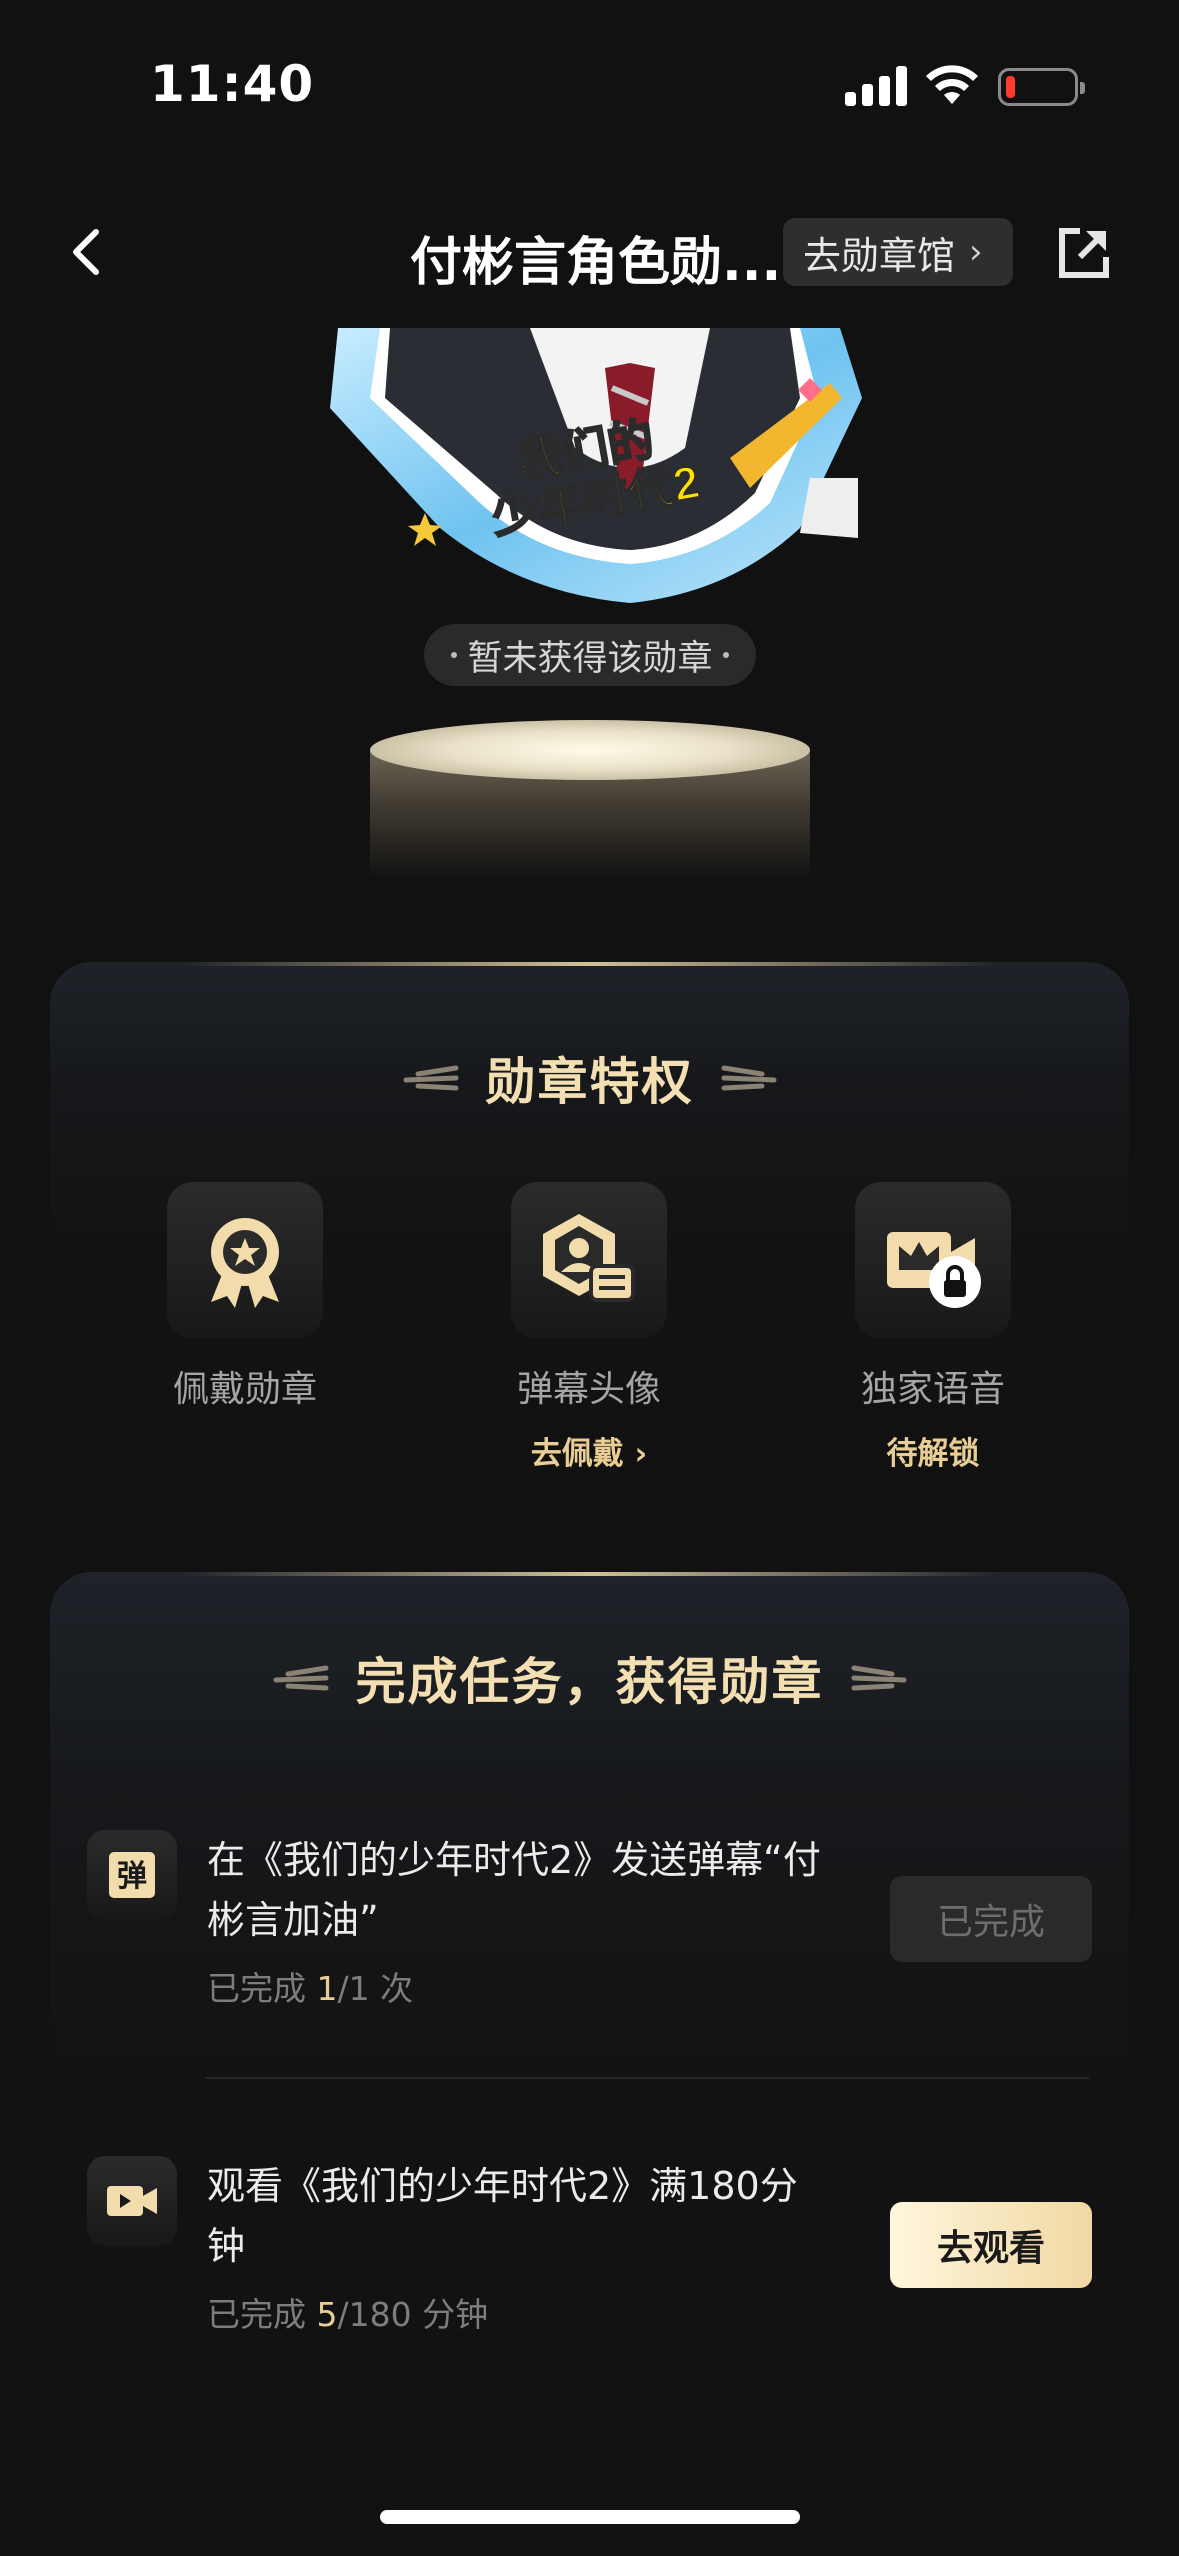 Image resolution: width=1179 pixels, height=2556 pixels. What do you see at coordinates (952, 84) in the screenshot?
I see `wifi-icon` at bounding box center [952, 84].